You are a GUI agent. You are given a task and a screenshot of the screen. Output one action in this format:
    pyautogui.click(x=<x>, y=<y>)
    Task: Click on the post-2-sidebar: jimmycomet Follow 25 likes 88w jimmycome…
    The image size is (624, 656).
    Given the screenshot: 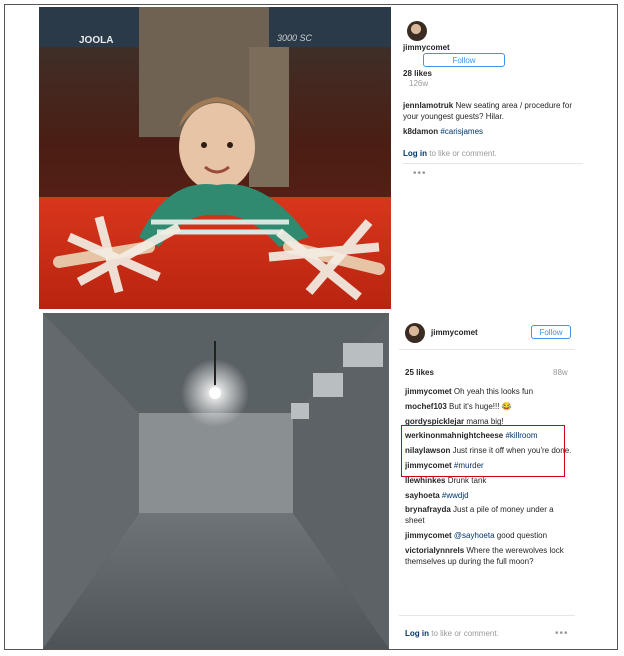 What is the action you would take?
    pyautogui.click(x=489, y=481)
    